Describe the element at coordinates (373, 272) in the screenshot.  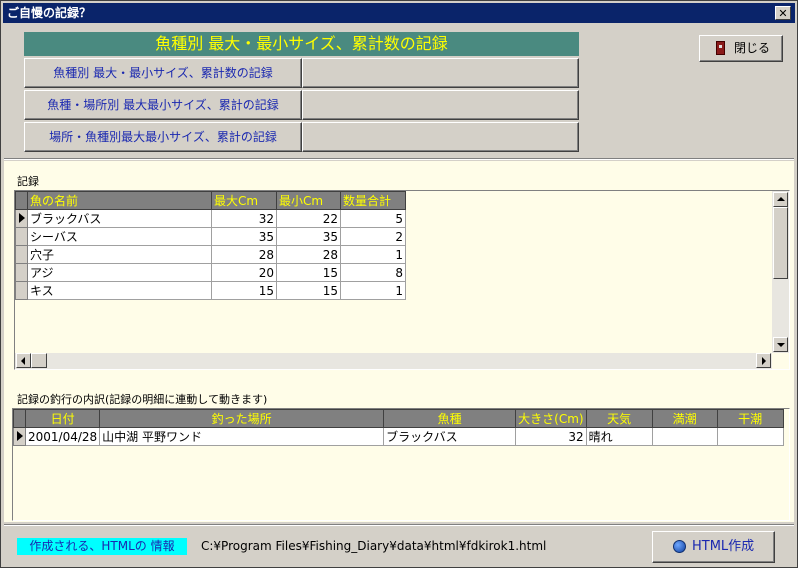
I see `cell-count: 8` at that location.